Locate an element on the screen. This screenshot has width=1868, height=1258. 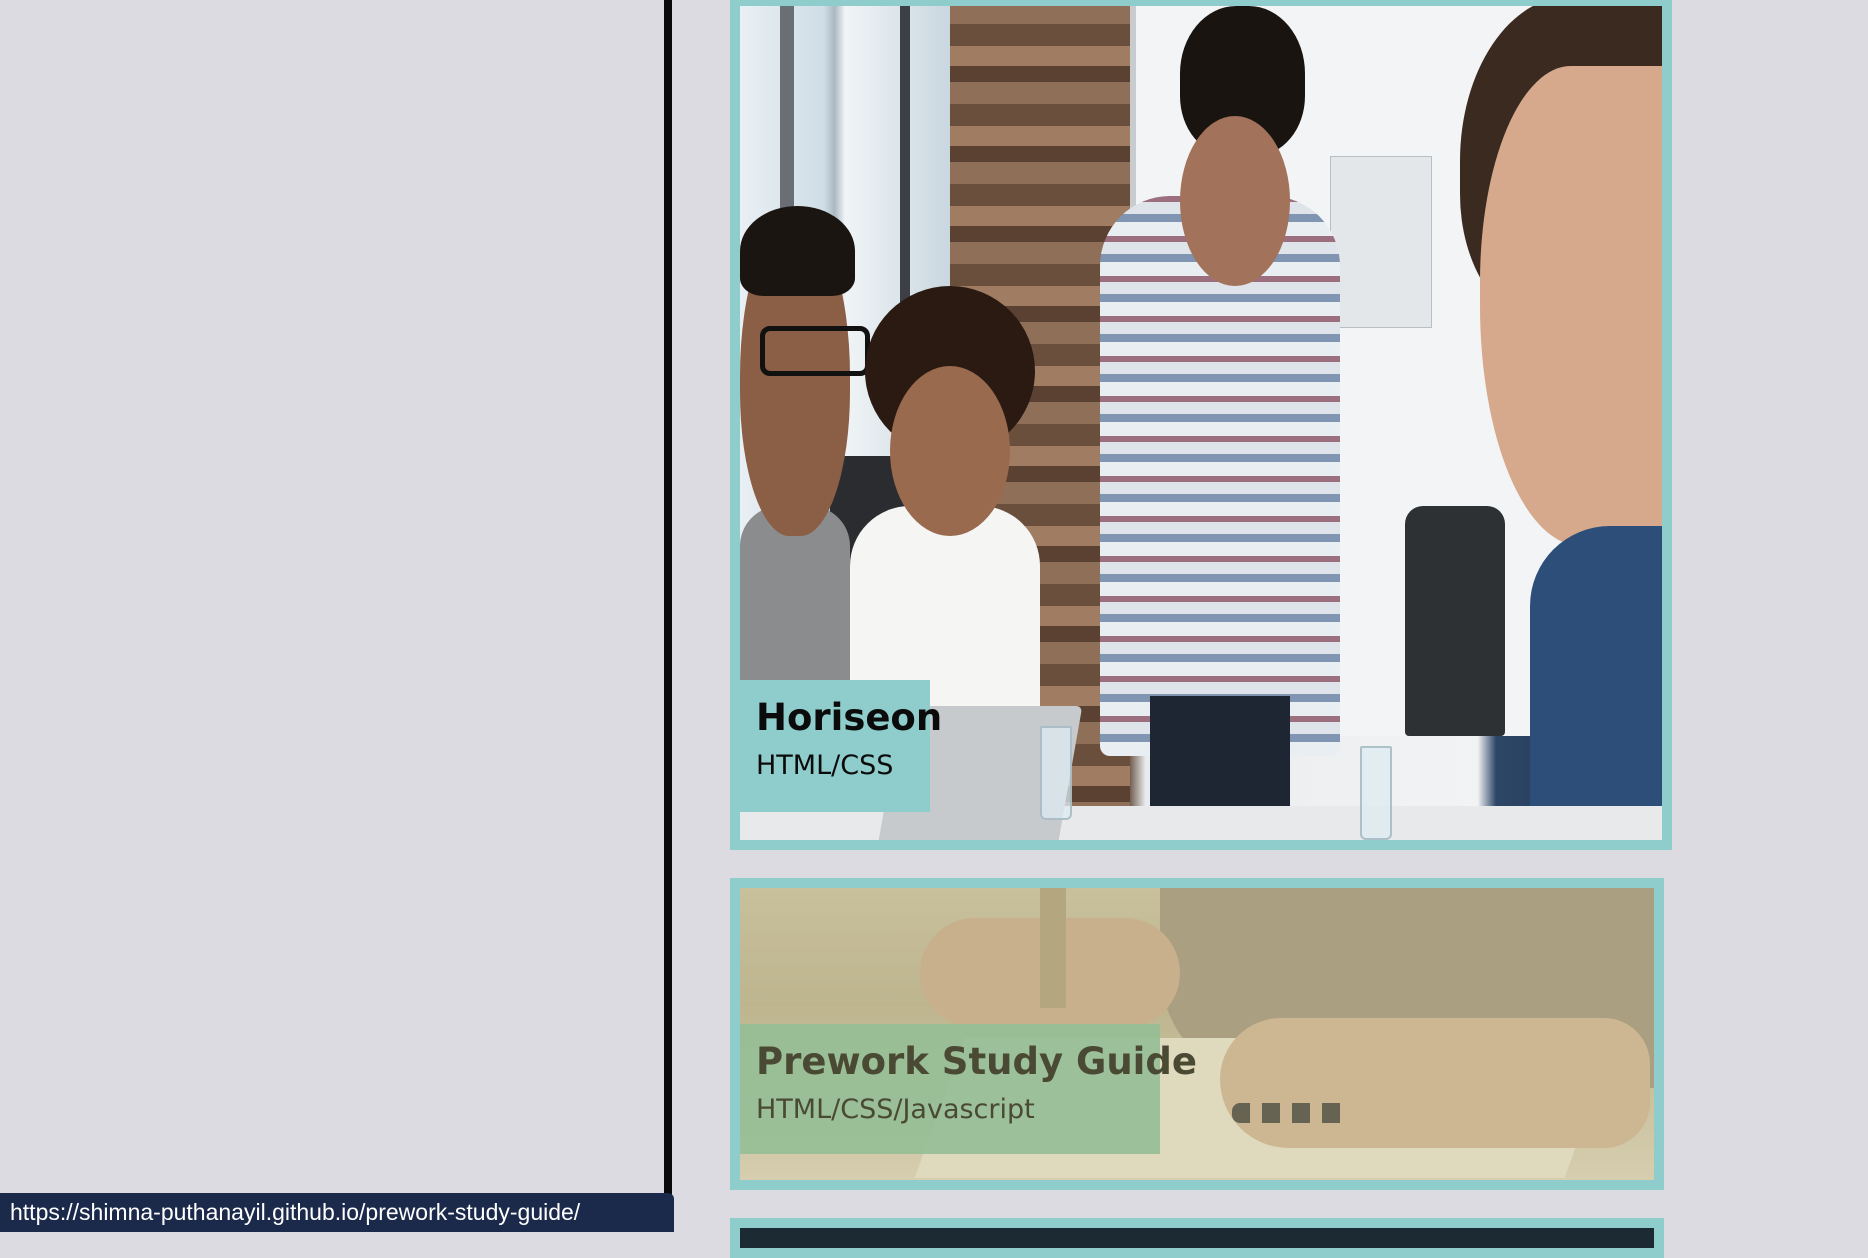
project-image-partial is located at coordinates (1197, 1238).